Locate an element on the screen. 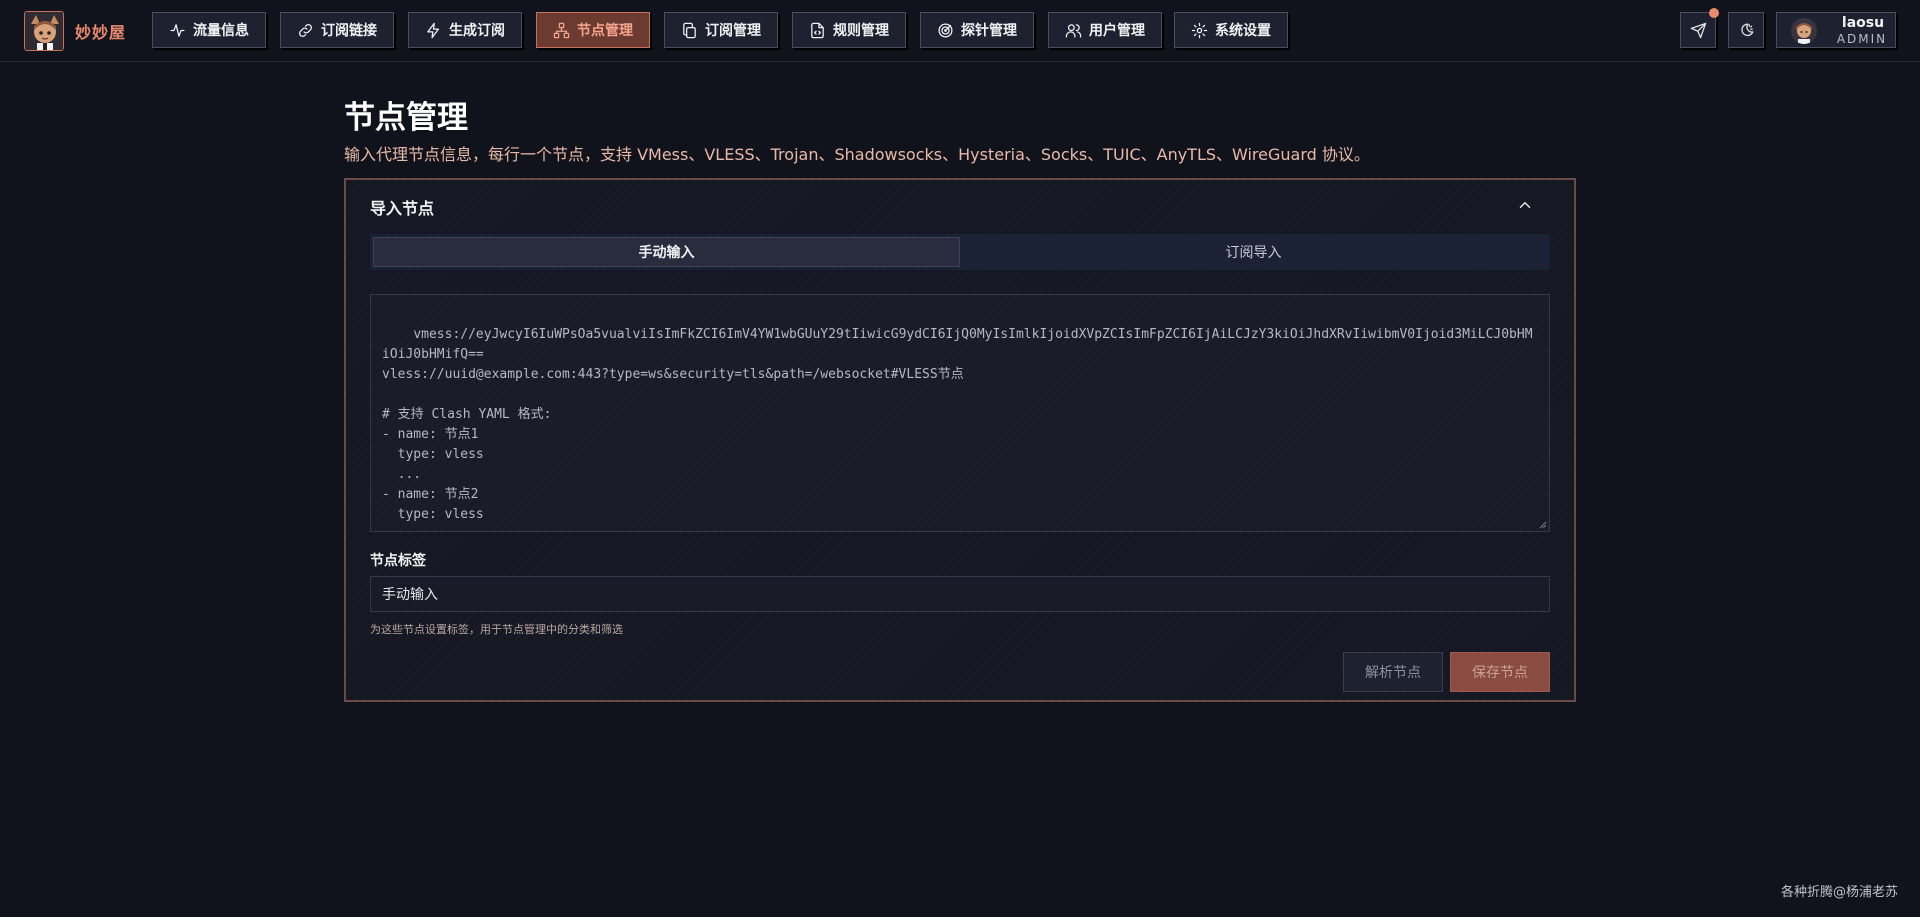 Image resolution: width=1920 pixels, height=917 pixels. avatar is located at coordinates (1804, 31).